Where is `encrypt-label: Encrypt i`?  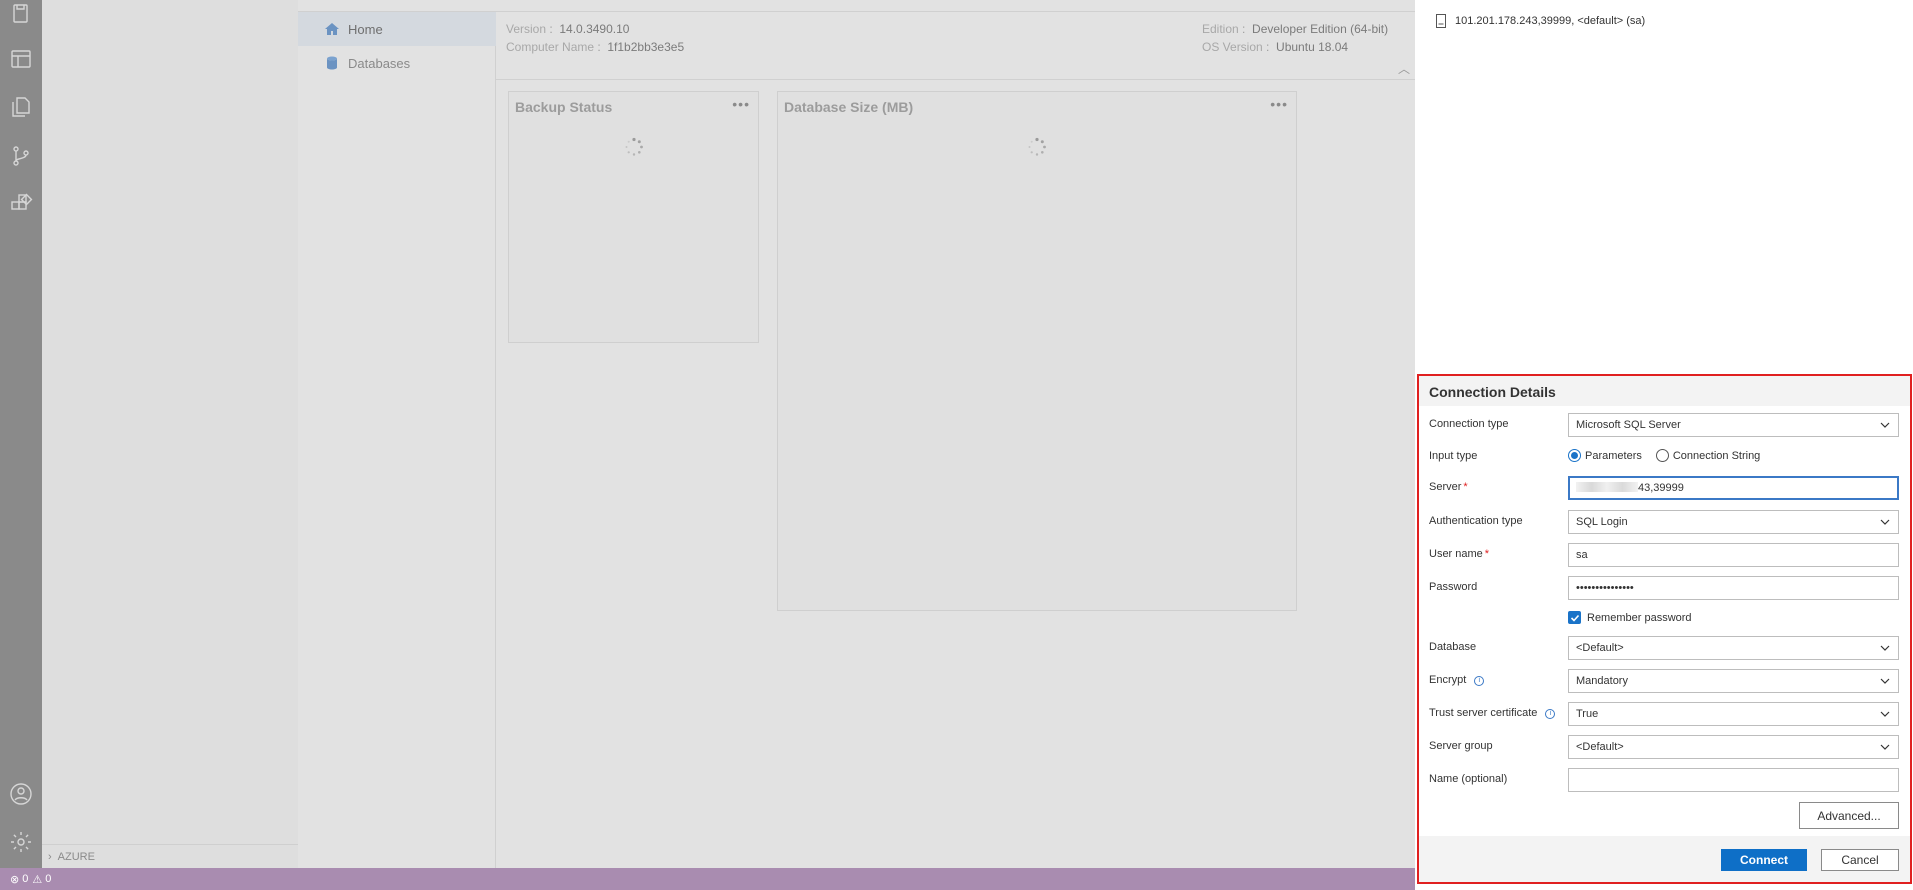 encrypt-label: Encrypt i is located at coordinates (1457, 680).